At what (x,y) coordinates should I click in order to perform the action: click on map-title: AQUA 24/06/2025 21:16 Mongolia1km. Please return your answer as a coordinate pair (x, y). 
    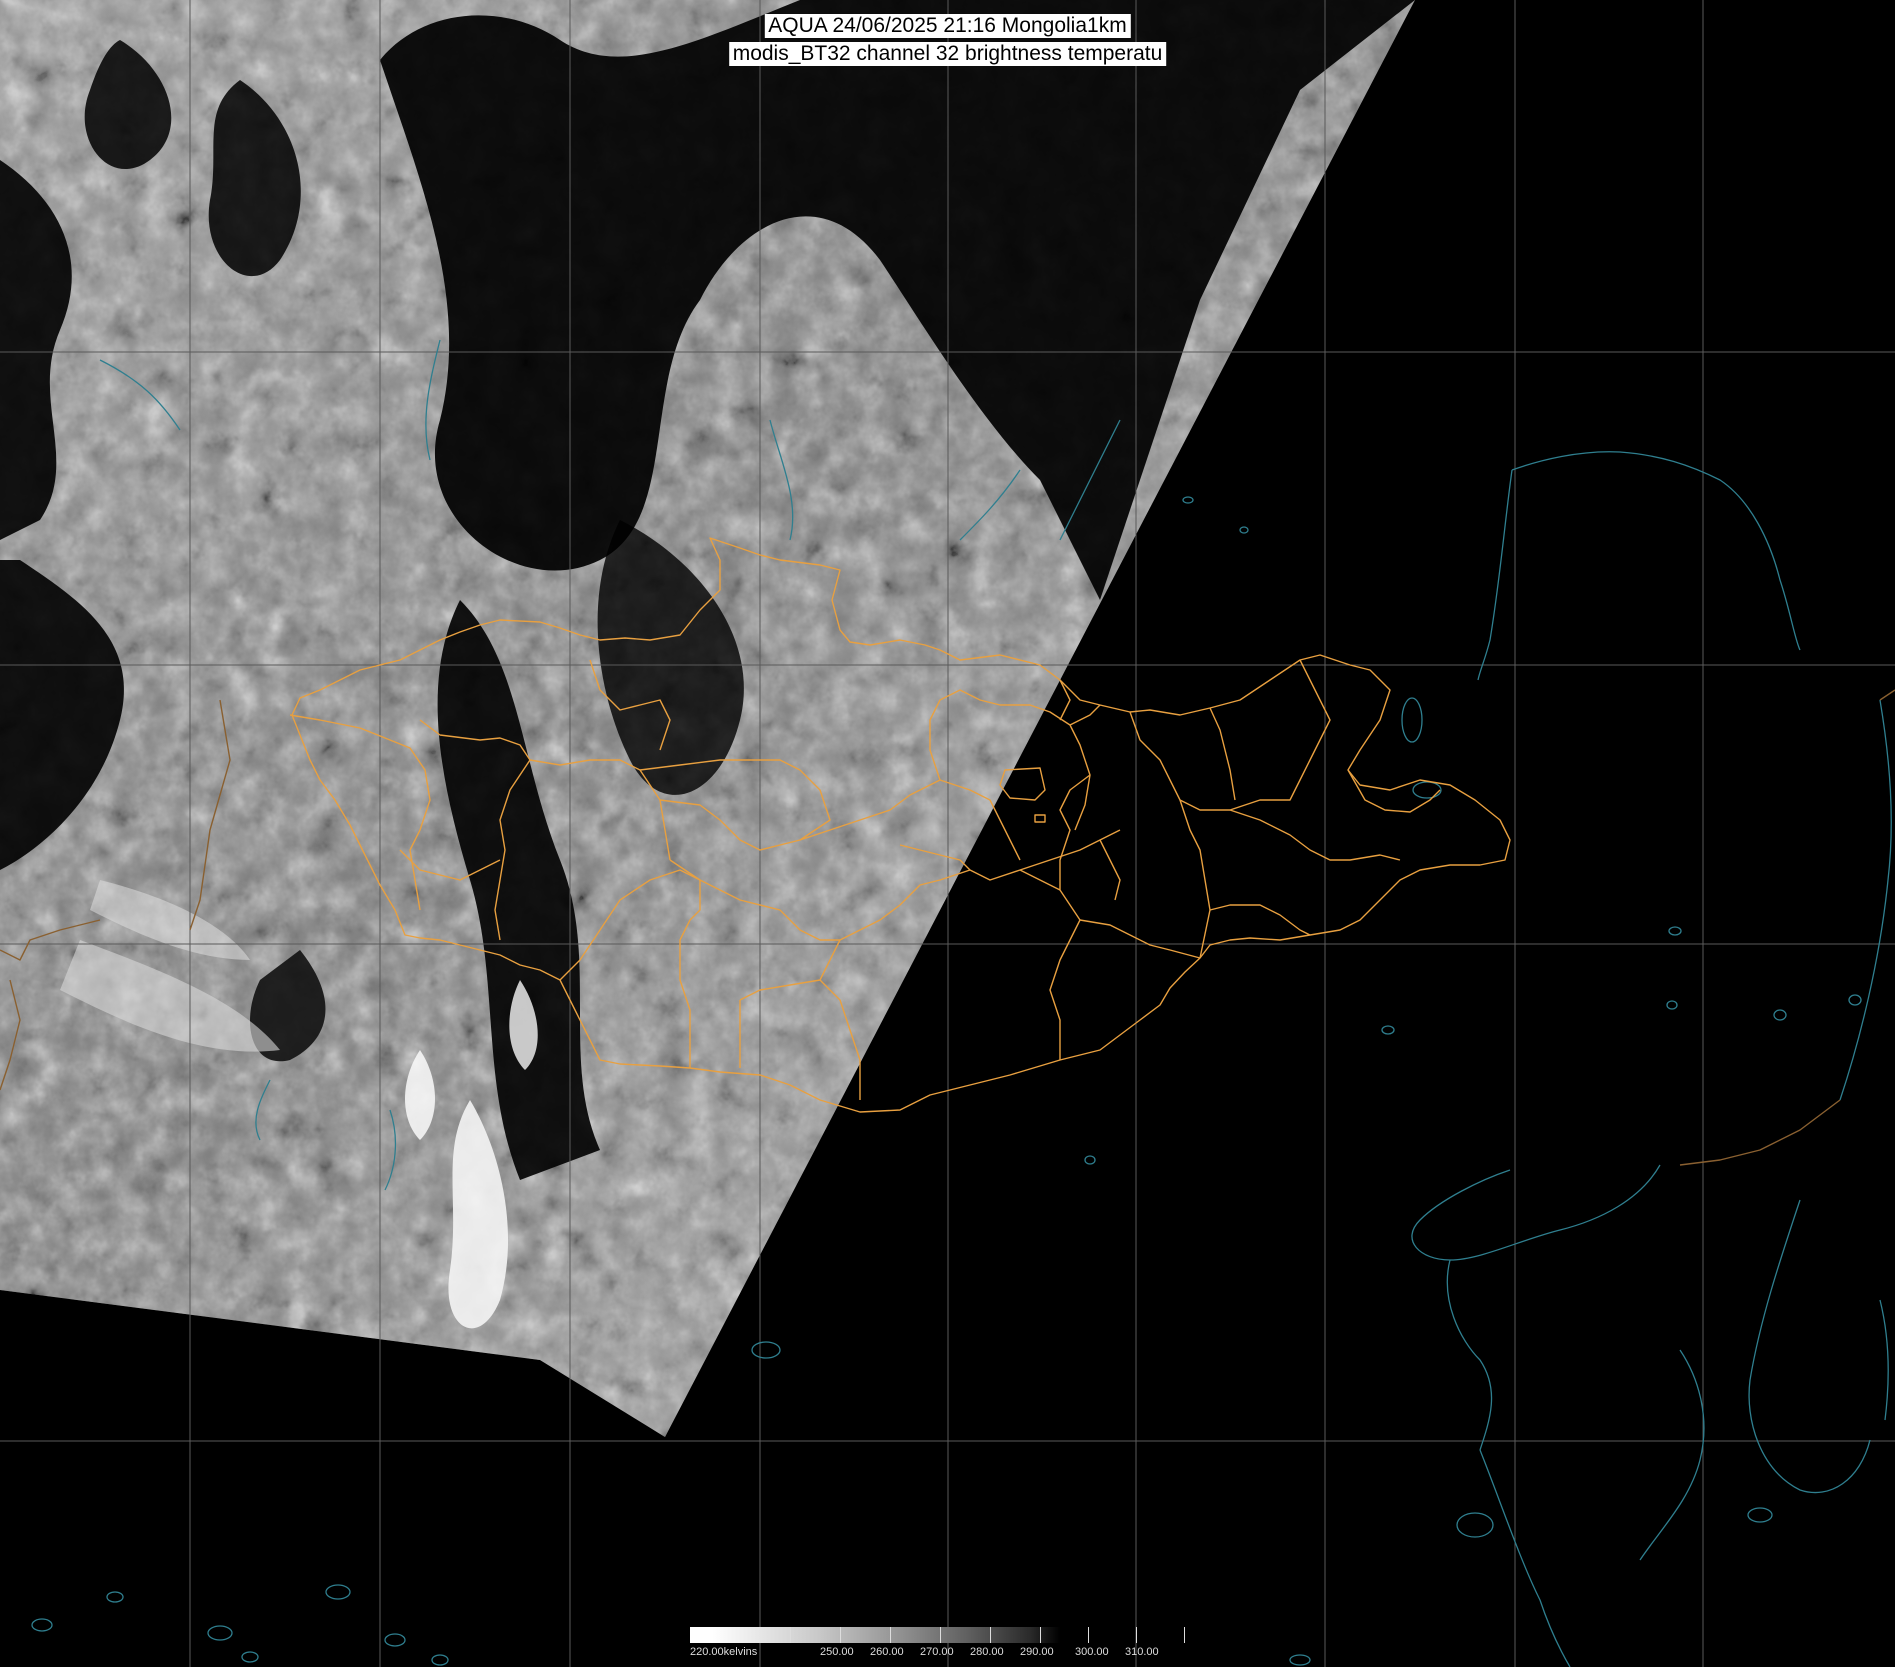
    Looking at the image, I should click on (947, 26).